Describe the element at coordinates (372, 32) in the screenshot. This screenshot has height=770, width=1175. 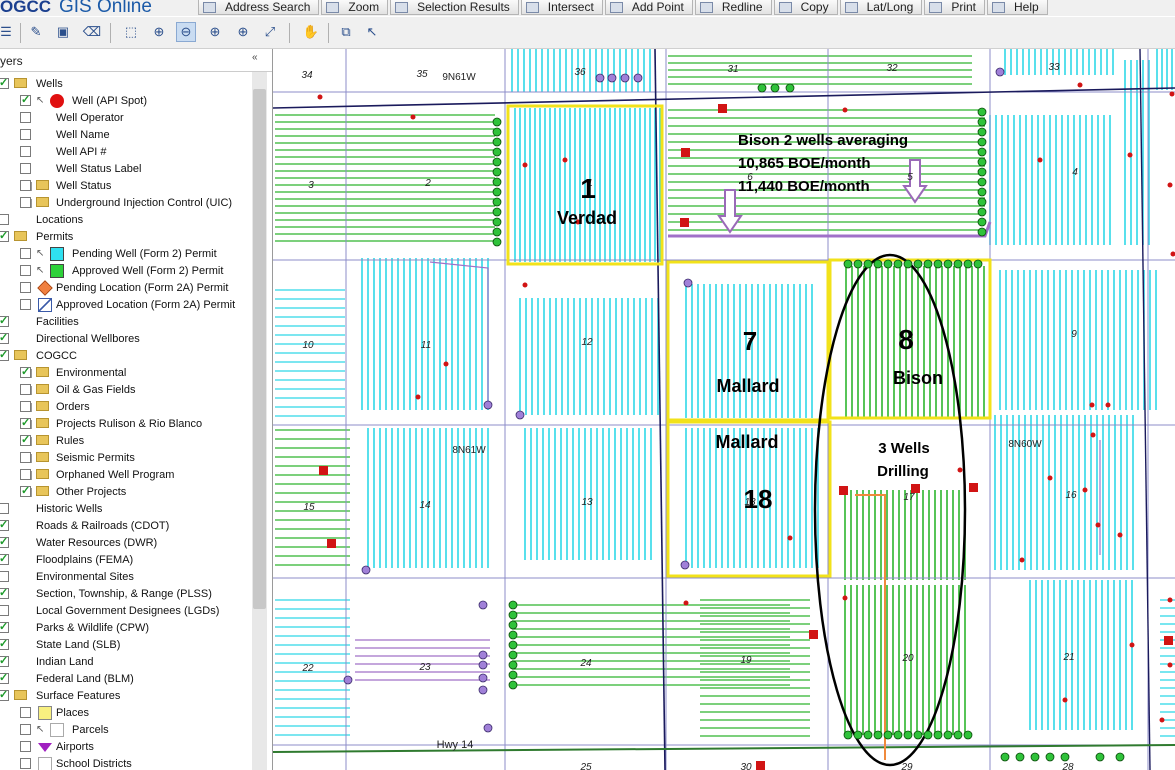
I see `pointer-icon: ↖` at that location.